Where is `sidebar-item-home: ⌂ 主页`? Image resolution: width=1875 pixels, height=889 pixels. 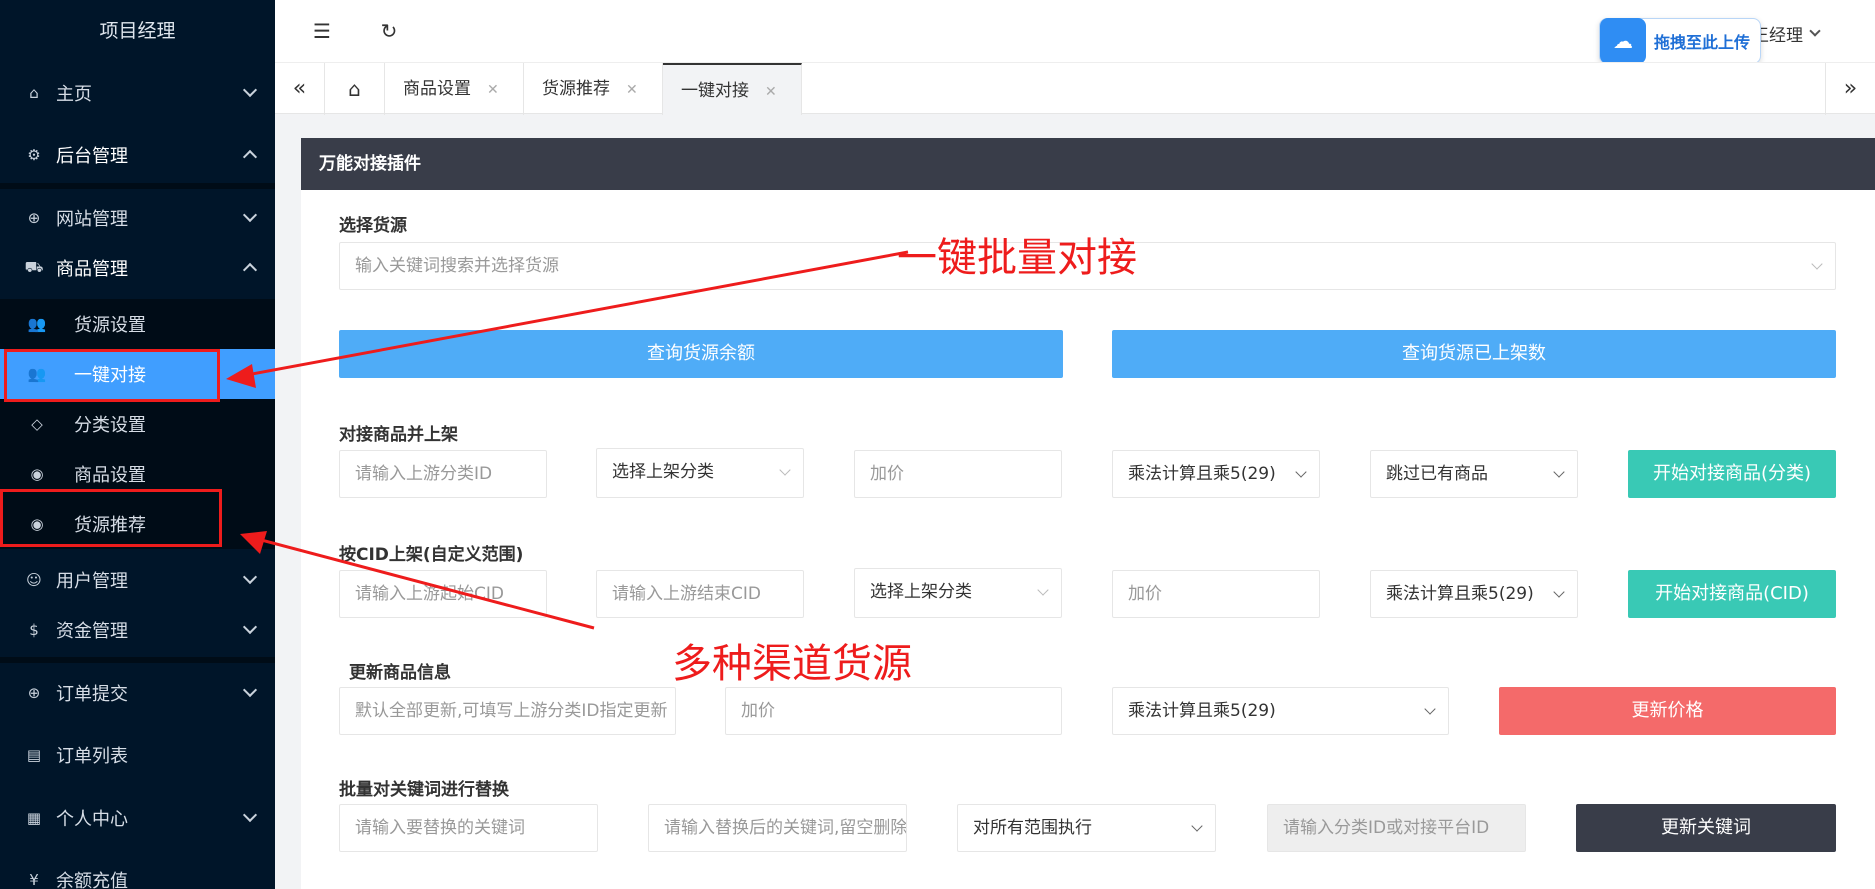 sidebar-item-home: ⌂ 主页 is located at coordinates (137, 93).